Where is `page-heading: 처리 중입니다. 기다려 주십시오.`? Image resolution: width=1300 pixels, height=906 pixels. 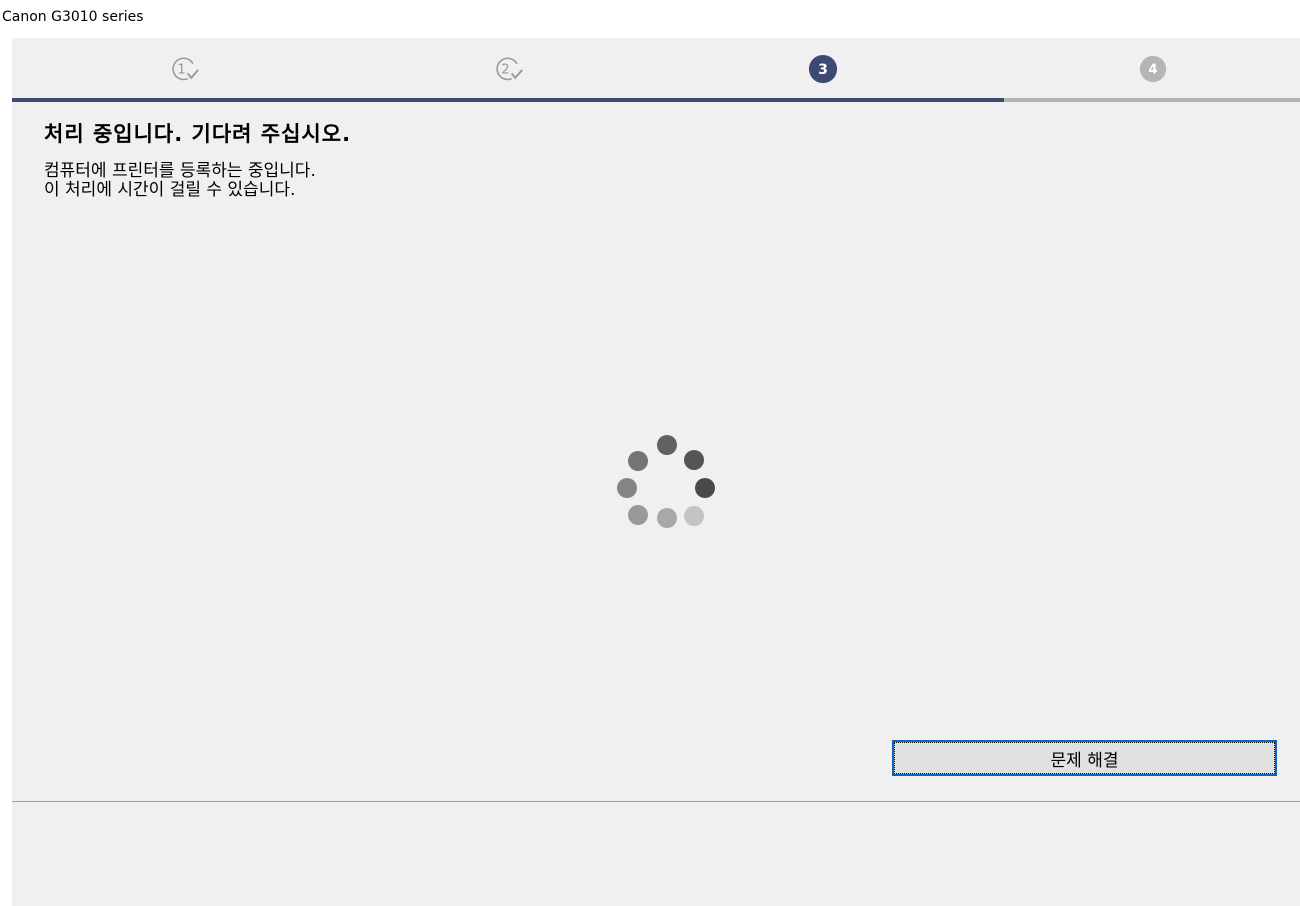
page-heading: 처리 중입니다. 기다려 주십시오. is located at coordinates (198, 134).